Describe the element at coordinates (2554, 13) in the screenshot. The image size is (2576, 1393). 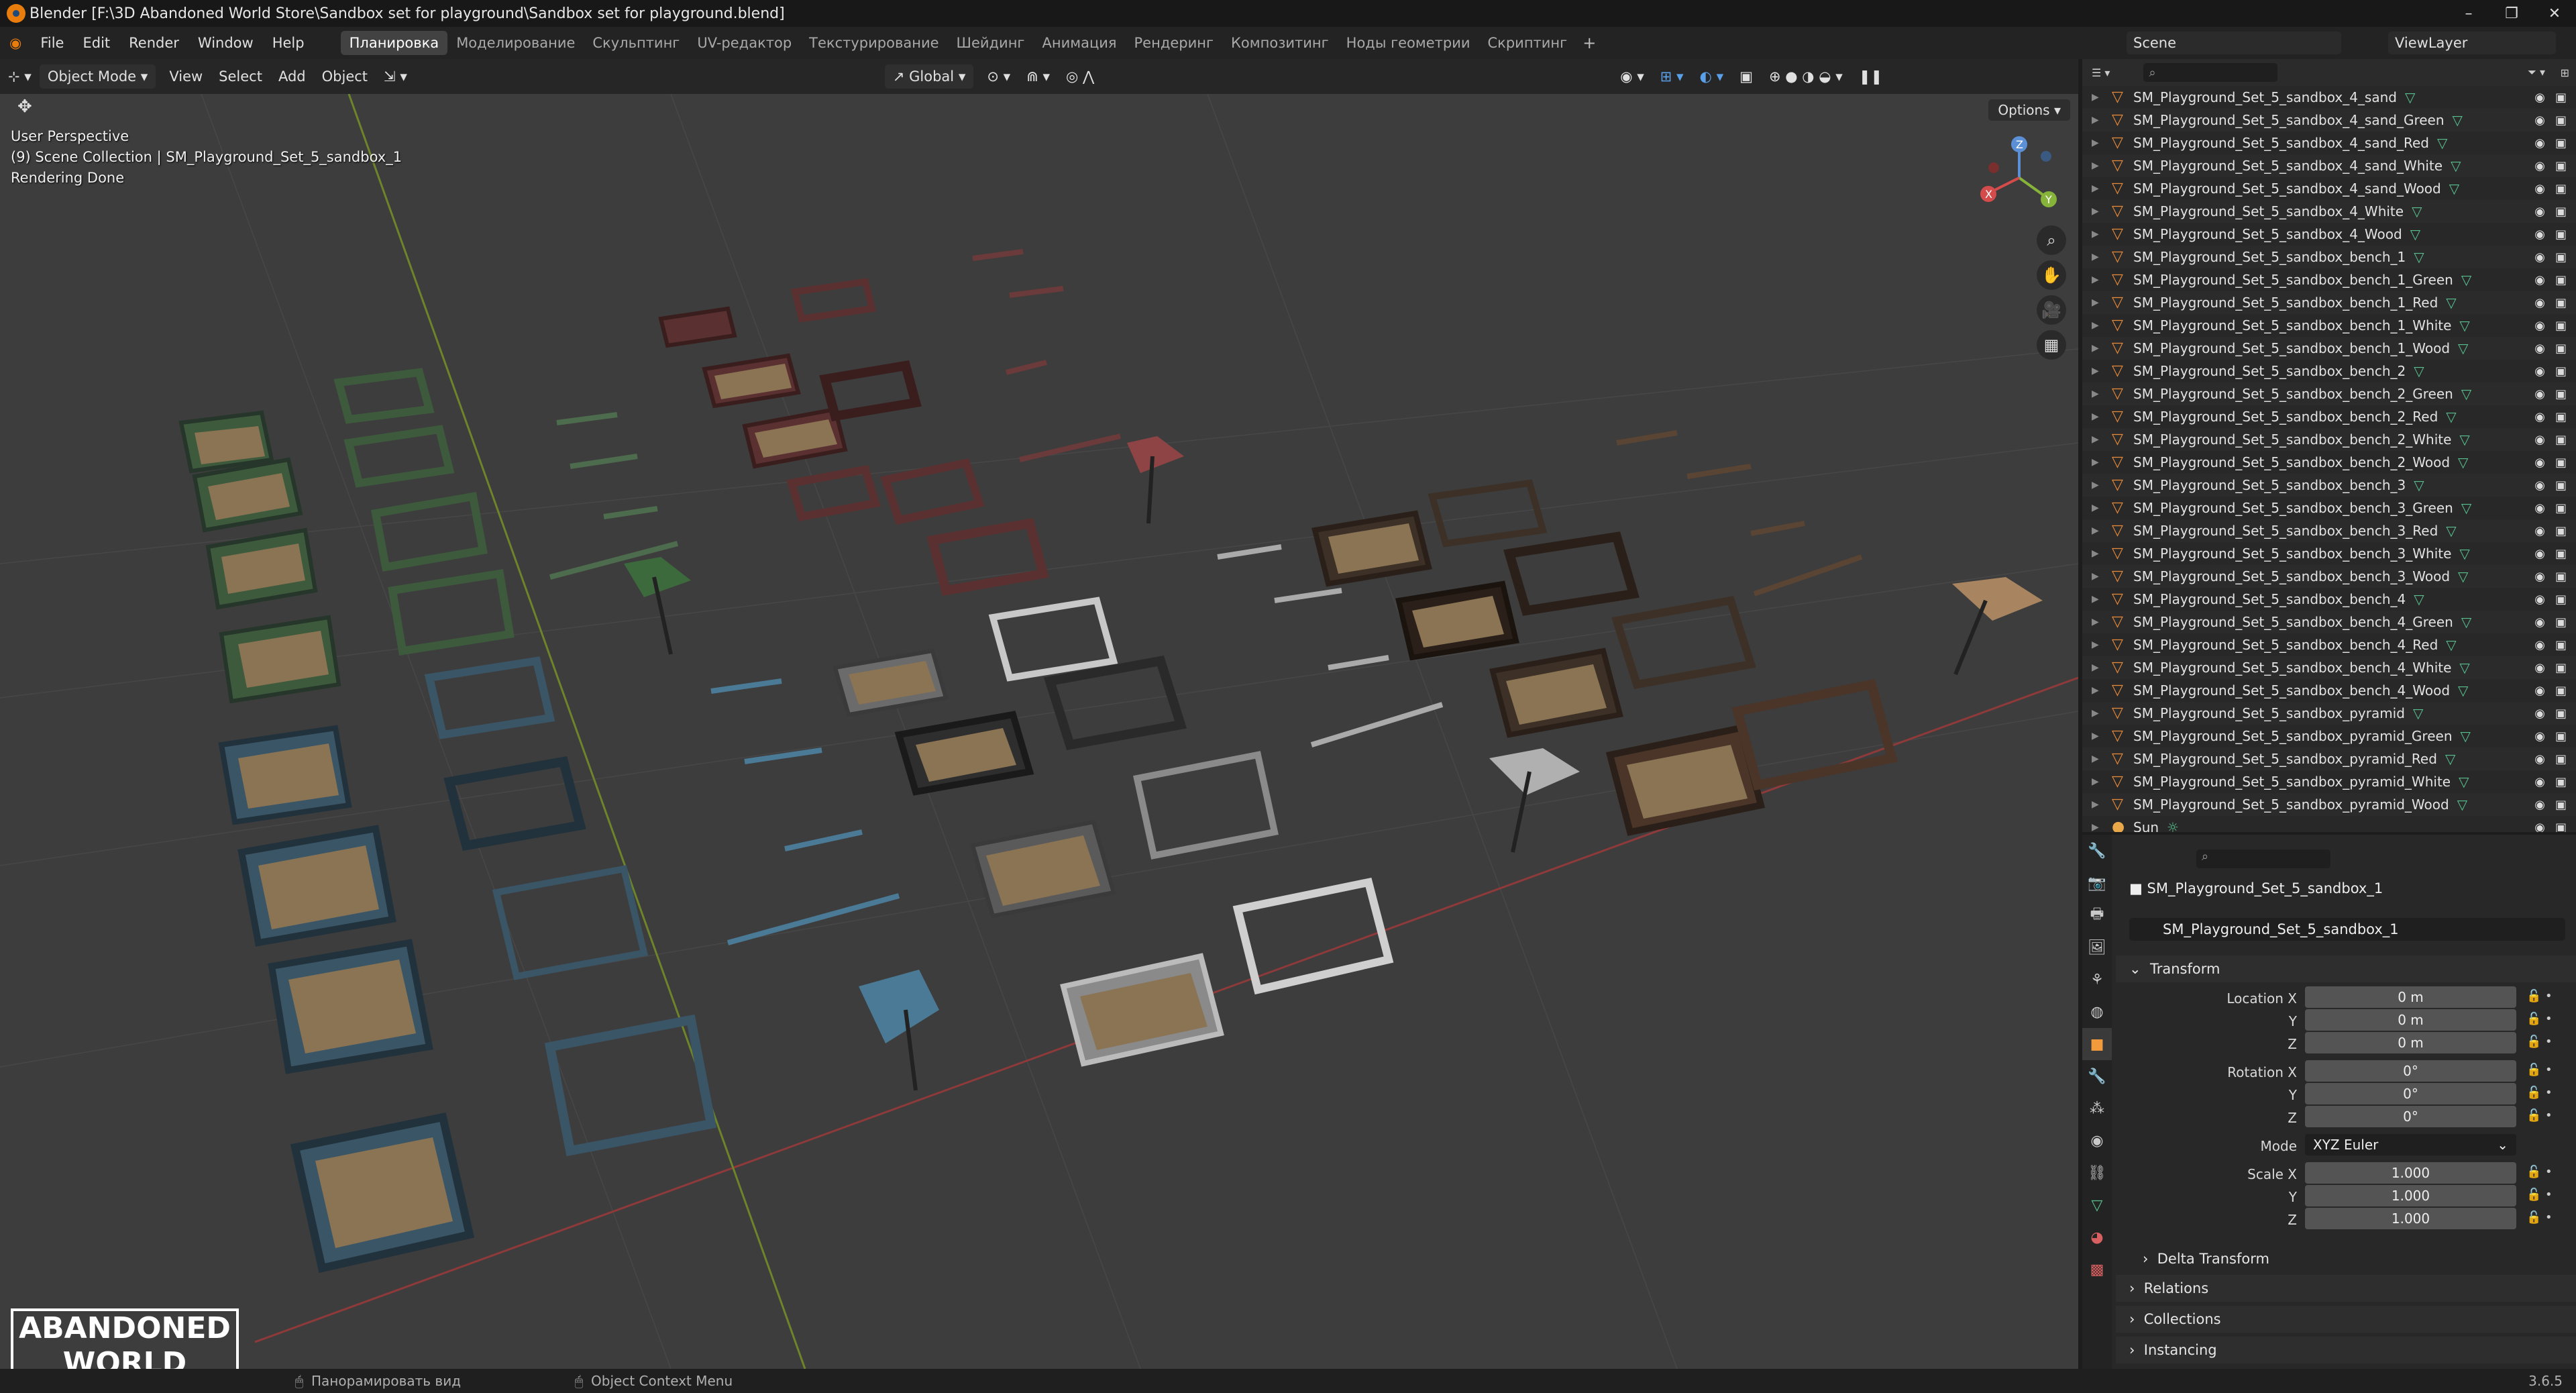
I see `close-icon: ✕` at that location.